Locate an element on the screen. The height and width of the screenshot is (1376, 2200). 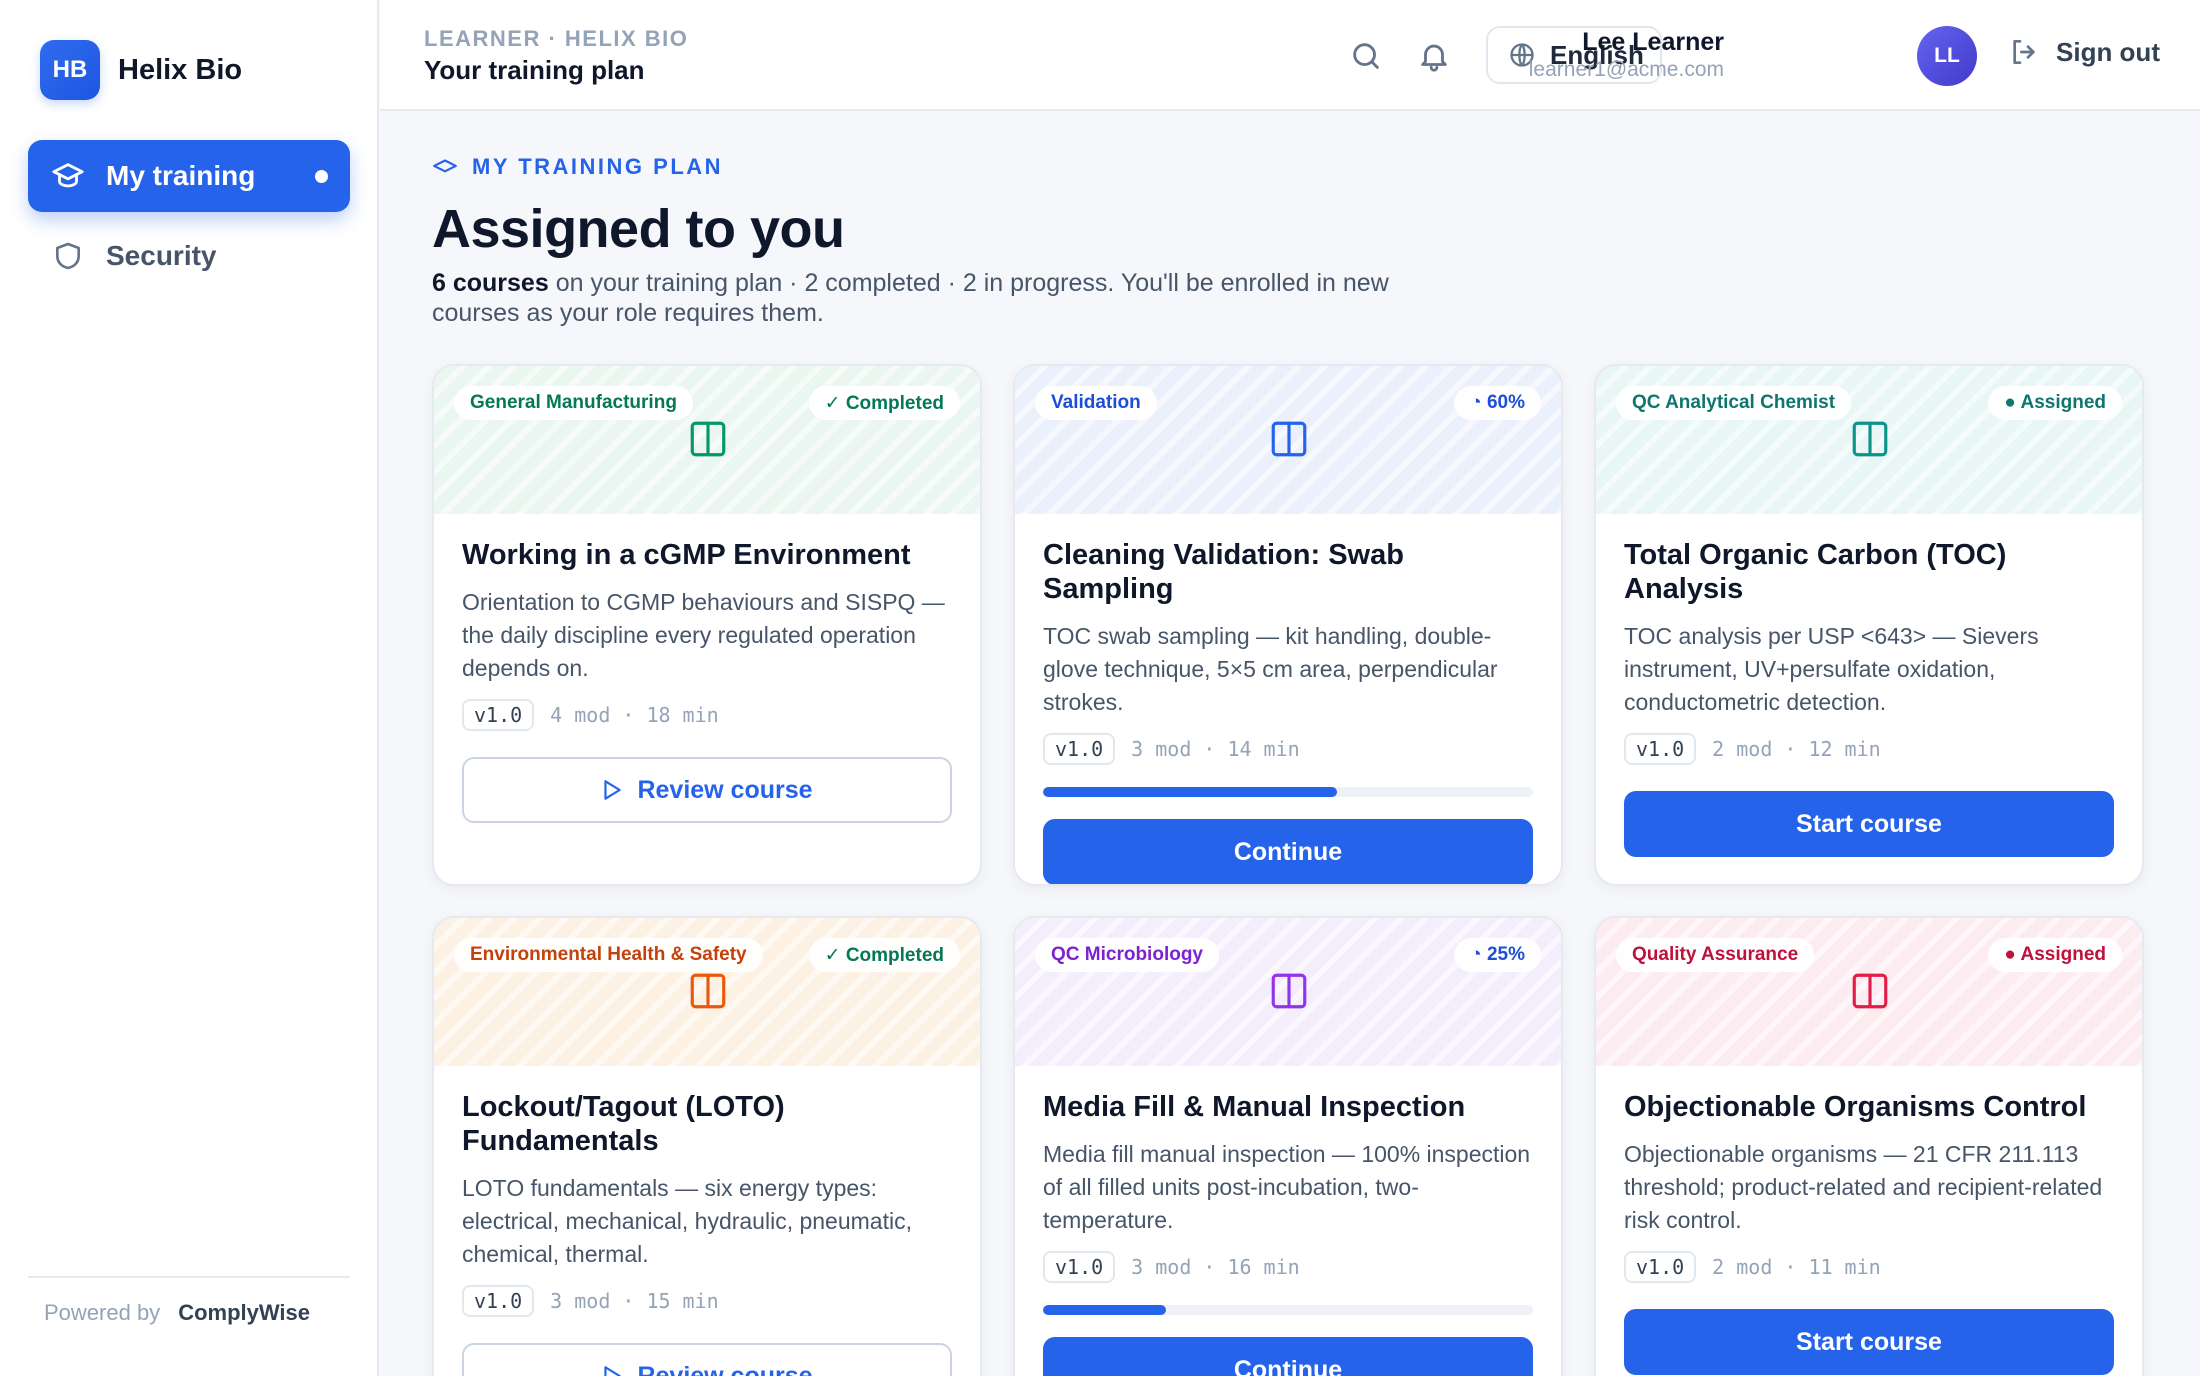
course-meta: v1.0 2 mod · 12 min is located at coordinates (1869, 749).